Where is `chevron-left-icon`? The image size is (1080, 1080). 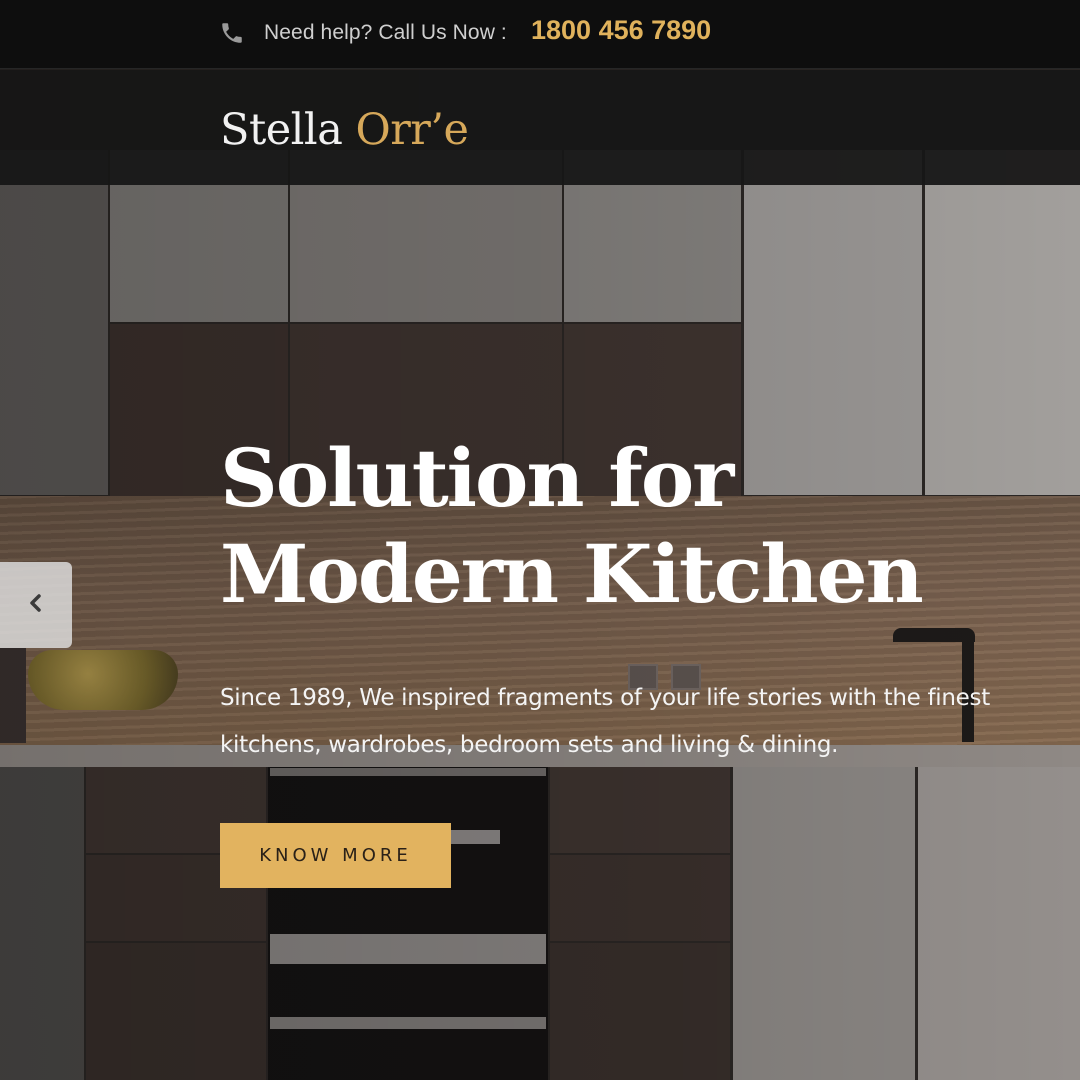
chevron-left-icon is located at coordinates (36, 605).